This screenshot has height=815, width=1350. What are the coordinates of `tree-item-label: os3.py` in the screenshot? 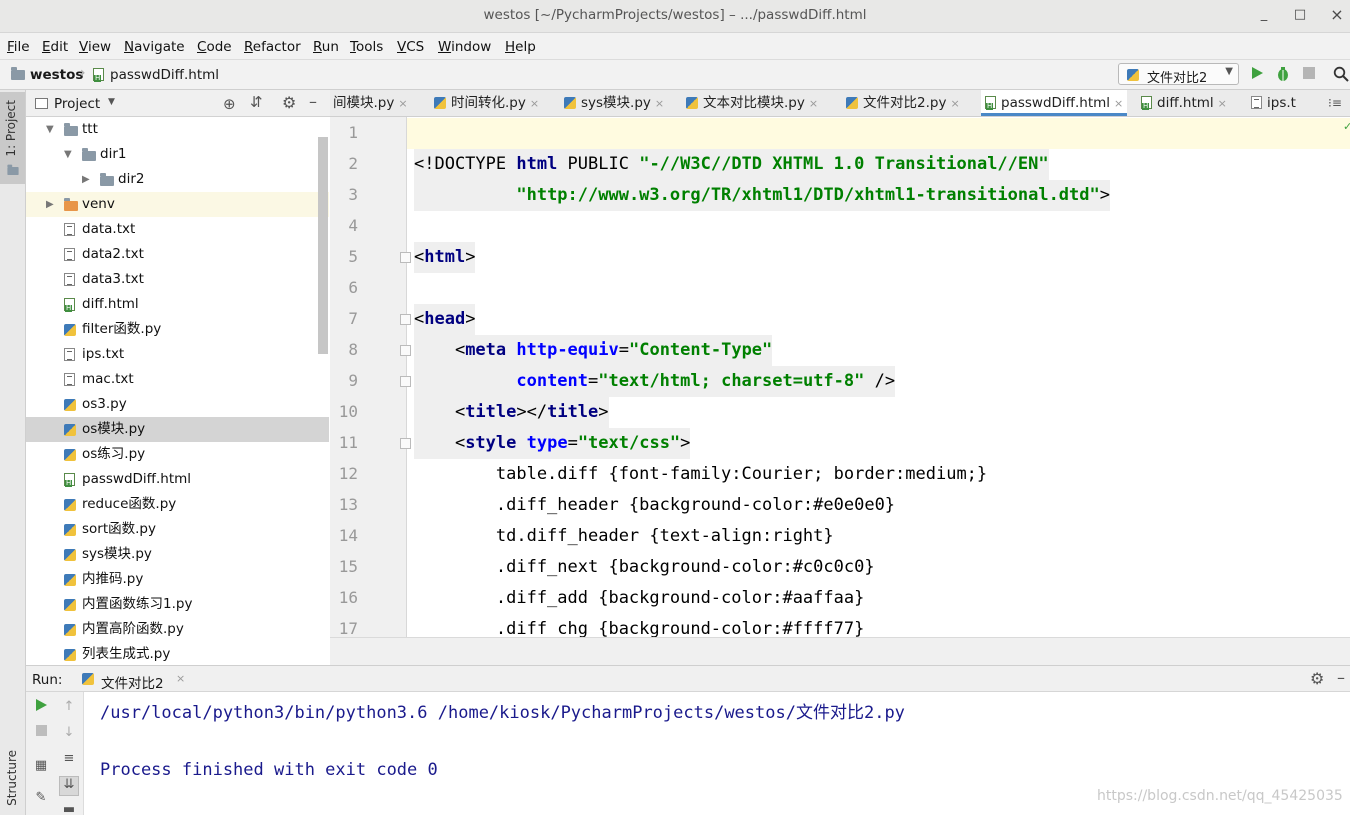 It's located at (104, 404).